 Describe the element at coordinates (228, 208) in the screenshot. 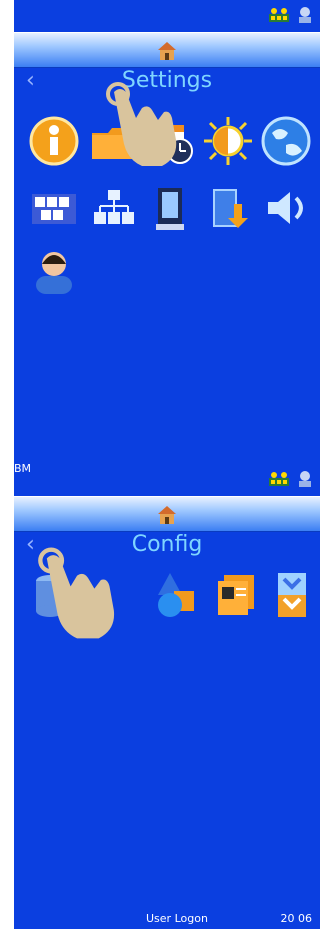

I see `import-export-icon` at that location.